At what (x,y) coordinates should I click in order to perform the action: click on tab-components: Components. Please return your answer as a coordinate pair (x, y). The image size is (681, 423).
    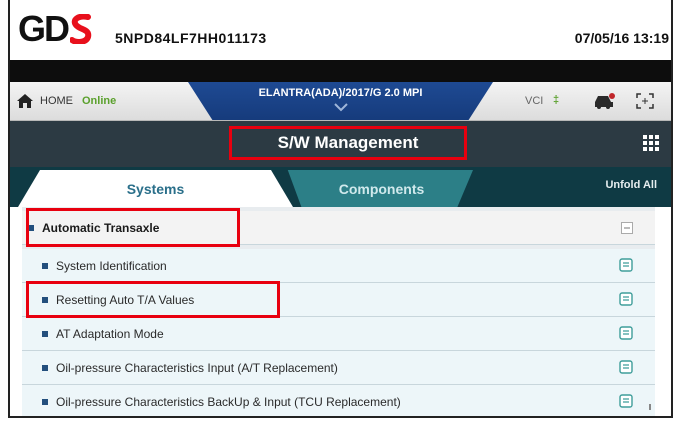
    Looking at the image, I should click on (380, 188).